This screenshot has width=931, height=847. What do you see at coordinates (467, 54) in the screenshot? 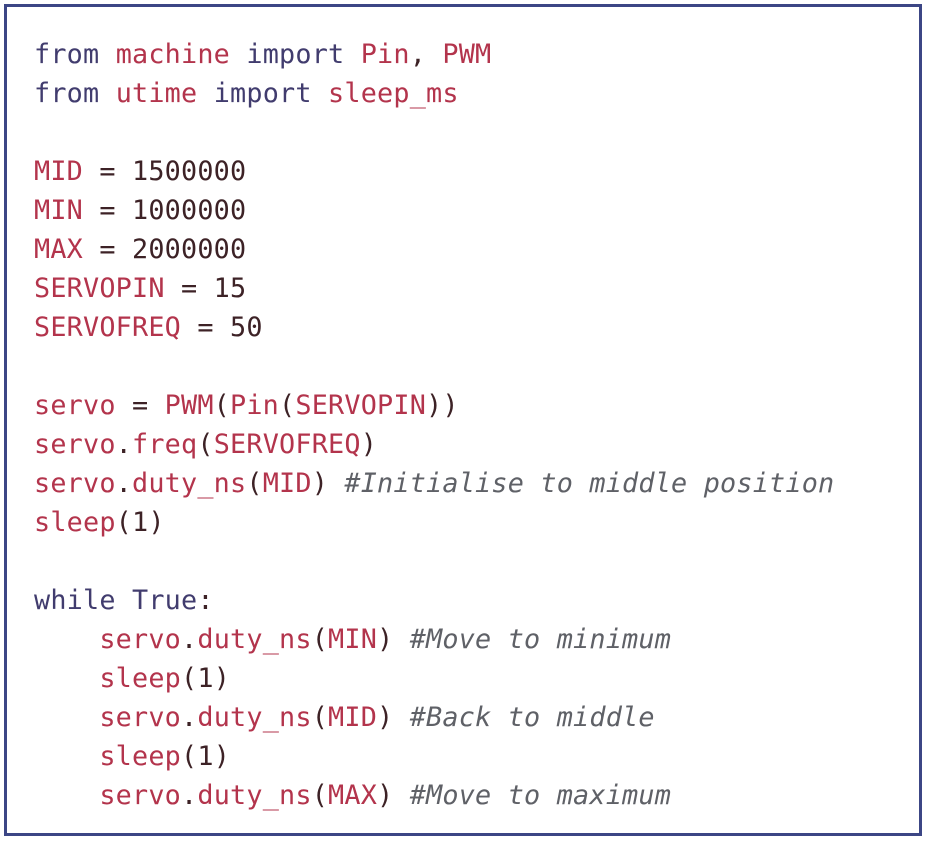
I see `code-token: PWM` at bounding box center [467, 54].